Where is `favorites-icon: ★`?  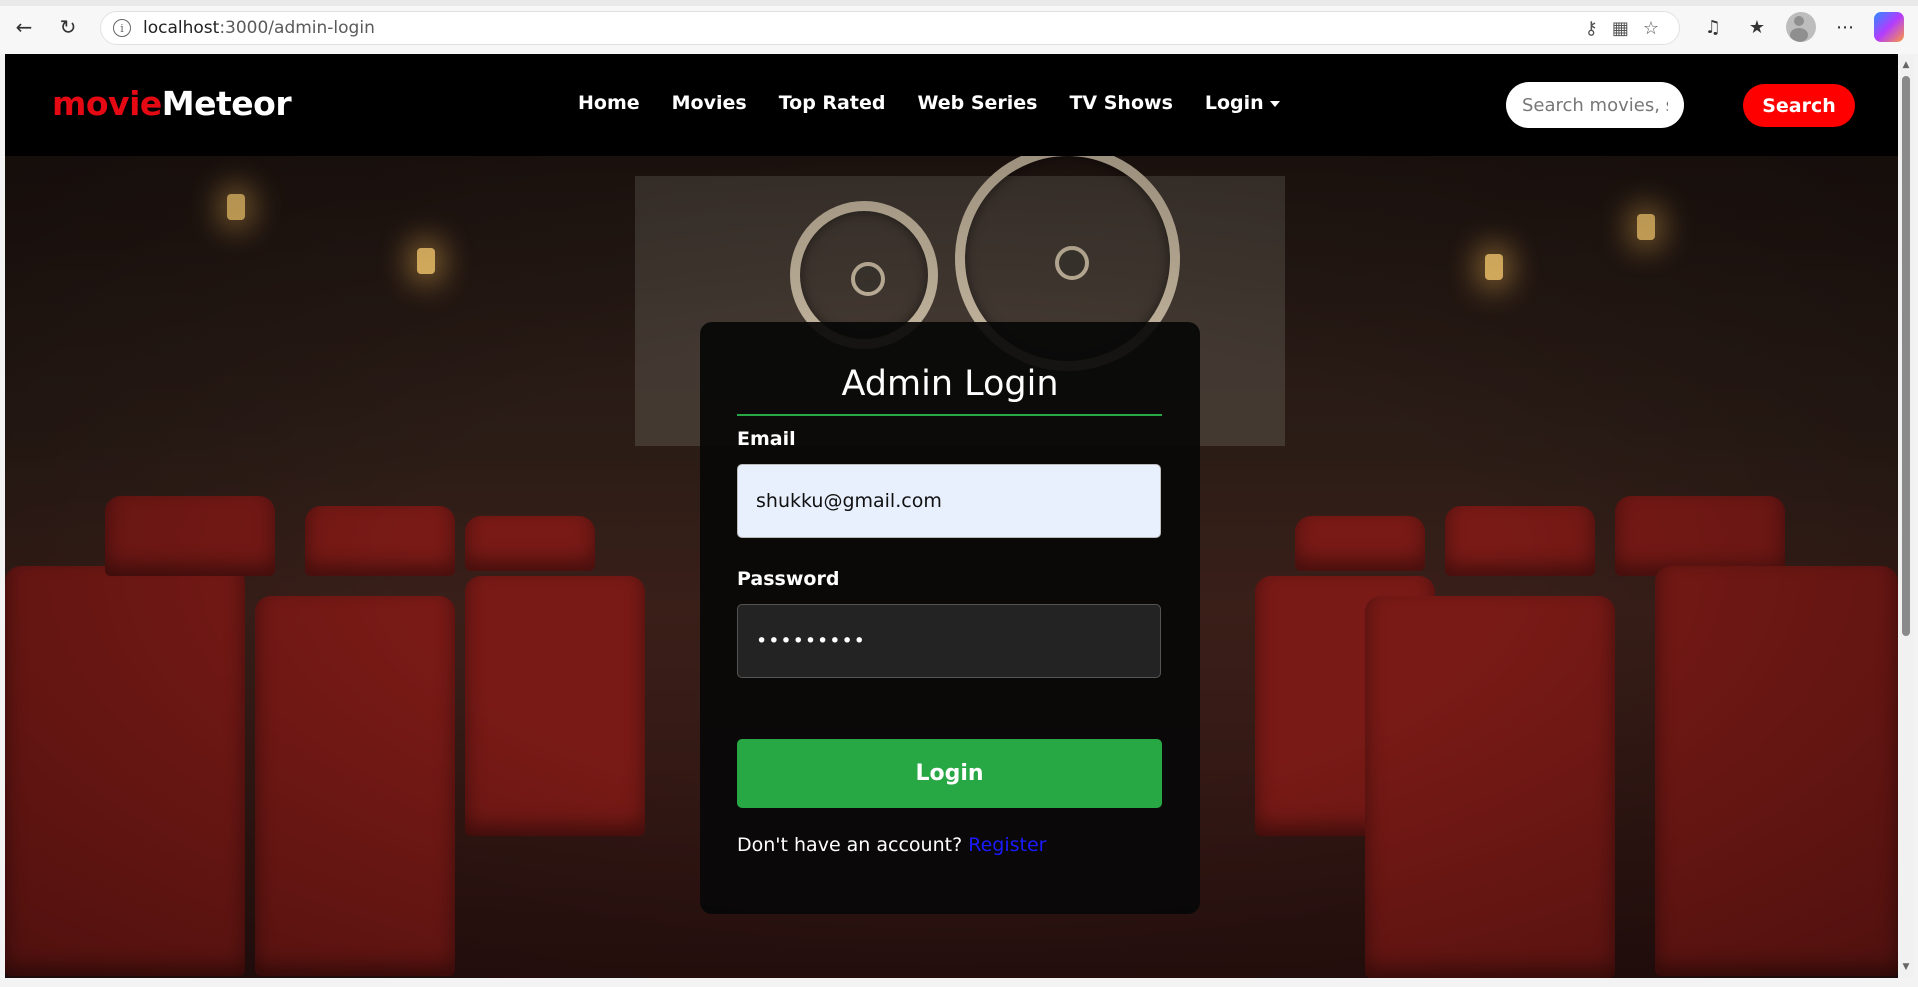 favorites-icon: ★ is located at coordinates (1757, 27).